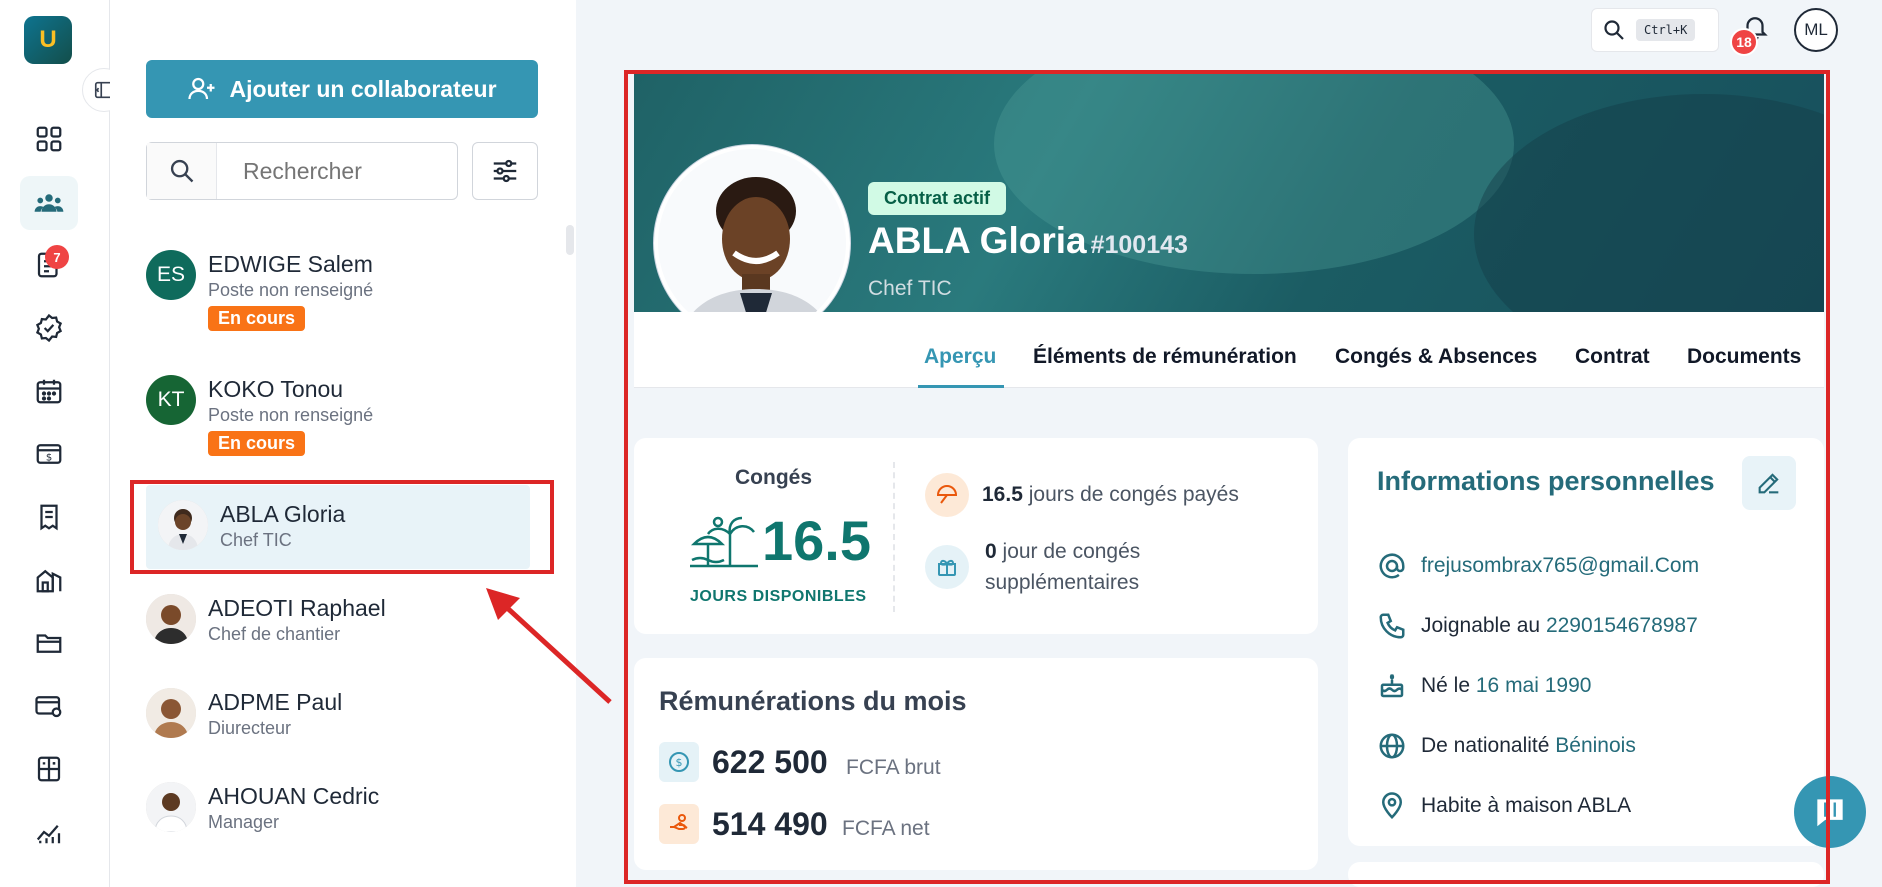  Describe the element at coordinates (1666, 30) in the screenshot. I see `shortcut-hint: Ctrl+K` at that location.